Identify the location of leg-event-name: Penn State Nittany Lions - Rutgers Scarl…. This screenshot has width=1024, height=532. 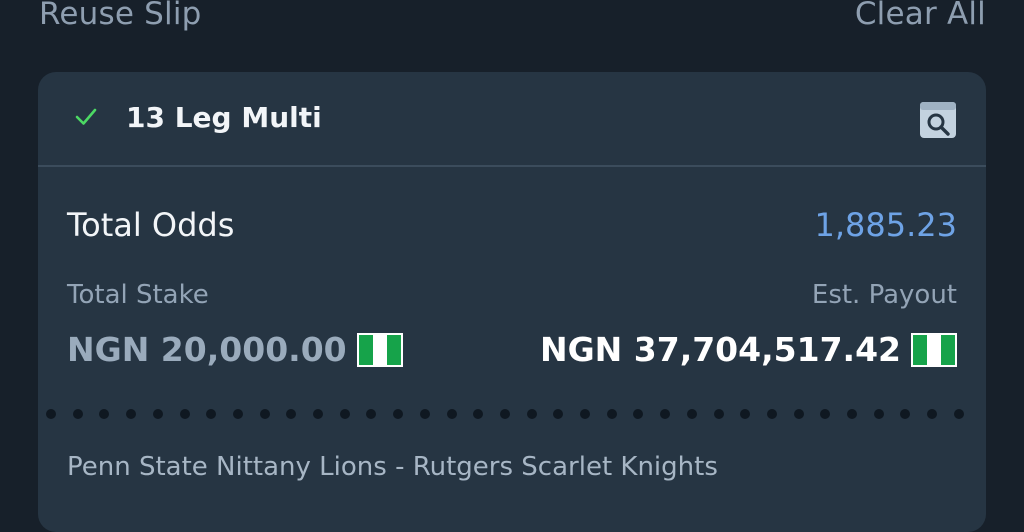
(392, 467).